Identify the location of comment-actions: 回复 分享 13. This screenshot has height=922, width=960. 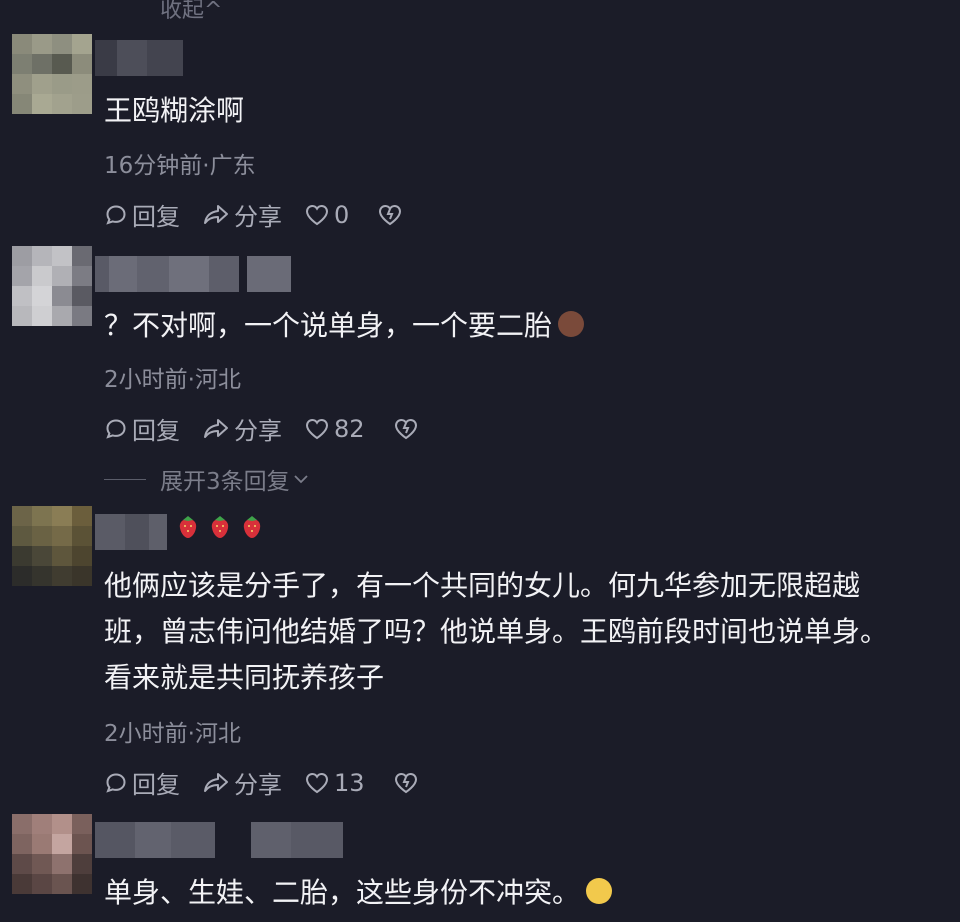
(261, 782).